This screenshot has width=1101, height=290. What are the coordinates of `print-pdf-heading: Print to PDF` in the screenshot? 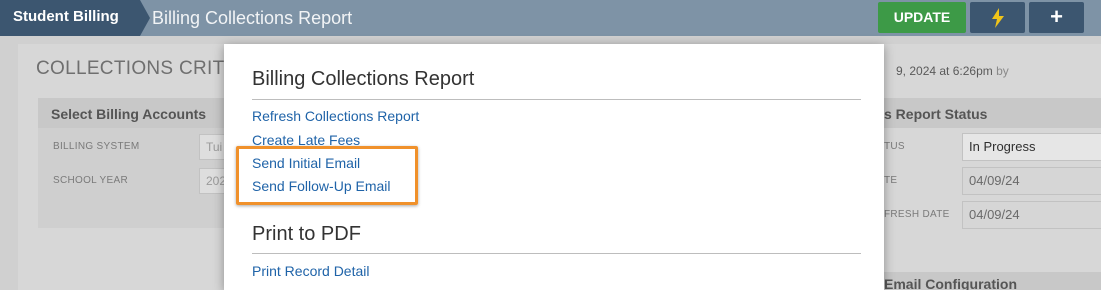 It's located at (306, 234).